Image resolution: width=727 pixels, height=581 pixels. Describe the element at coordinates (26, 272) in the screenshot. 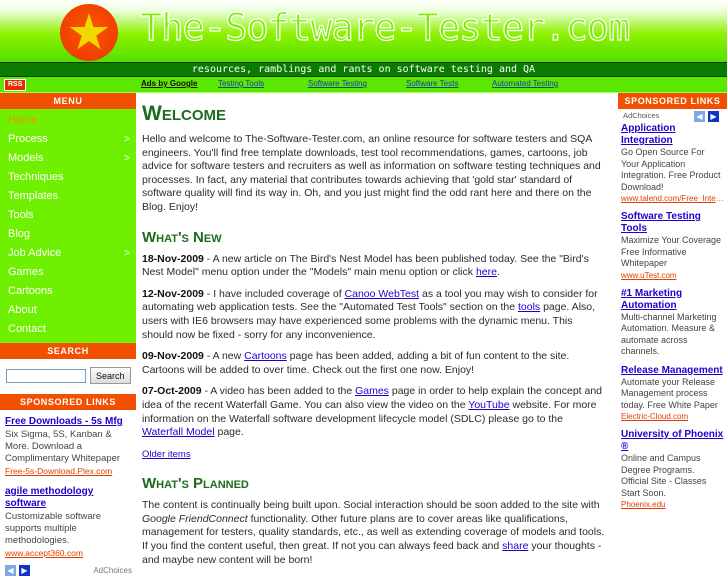

I see `sidebar-item-label: Games` at that location.